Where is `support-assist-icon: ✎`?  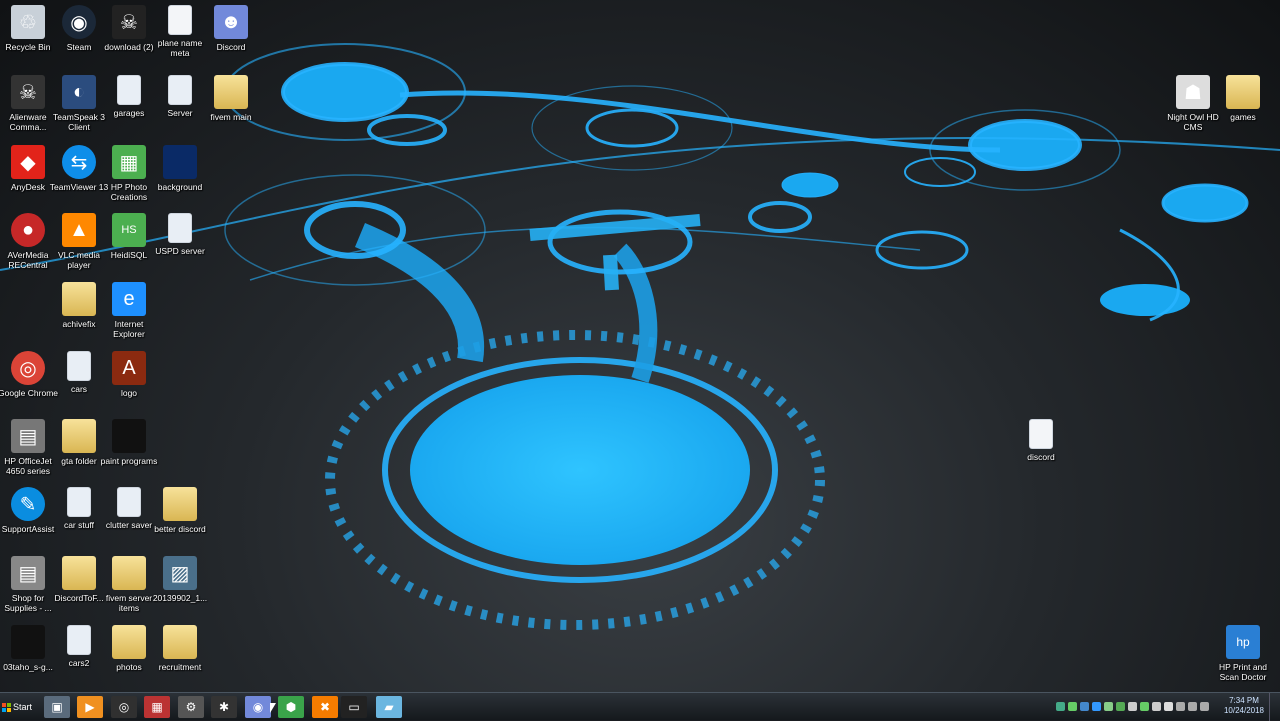 support-assist-icon: ✎ is located at coordinates (28, 504).